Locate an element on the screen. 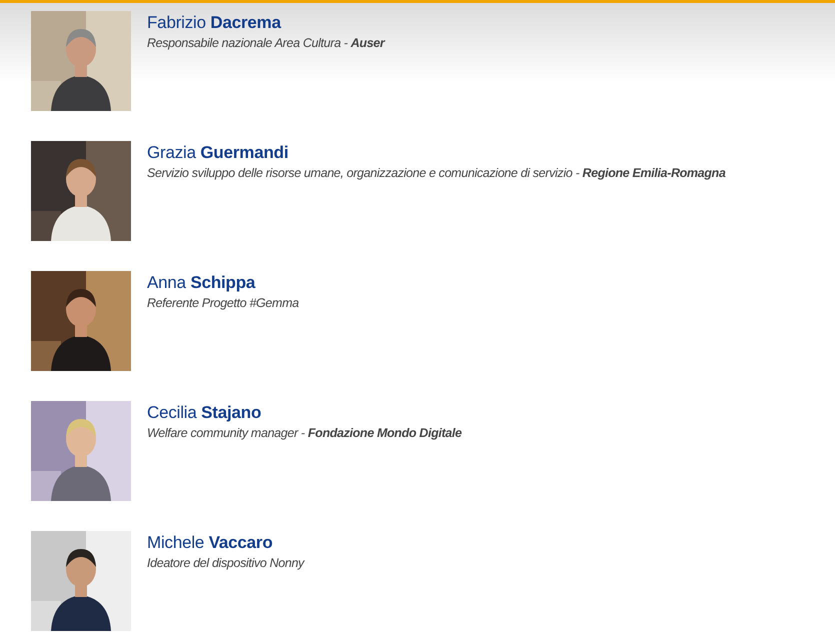  person-role: Responsabile nazionale Area Cultura - Auser is located at coordinates (266, 43).